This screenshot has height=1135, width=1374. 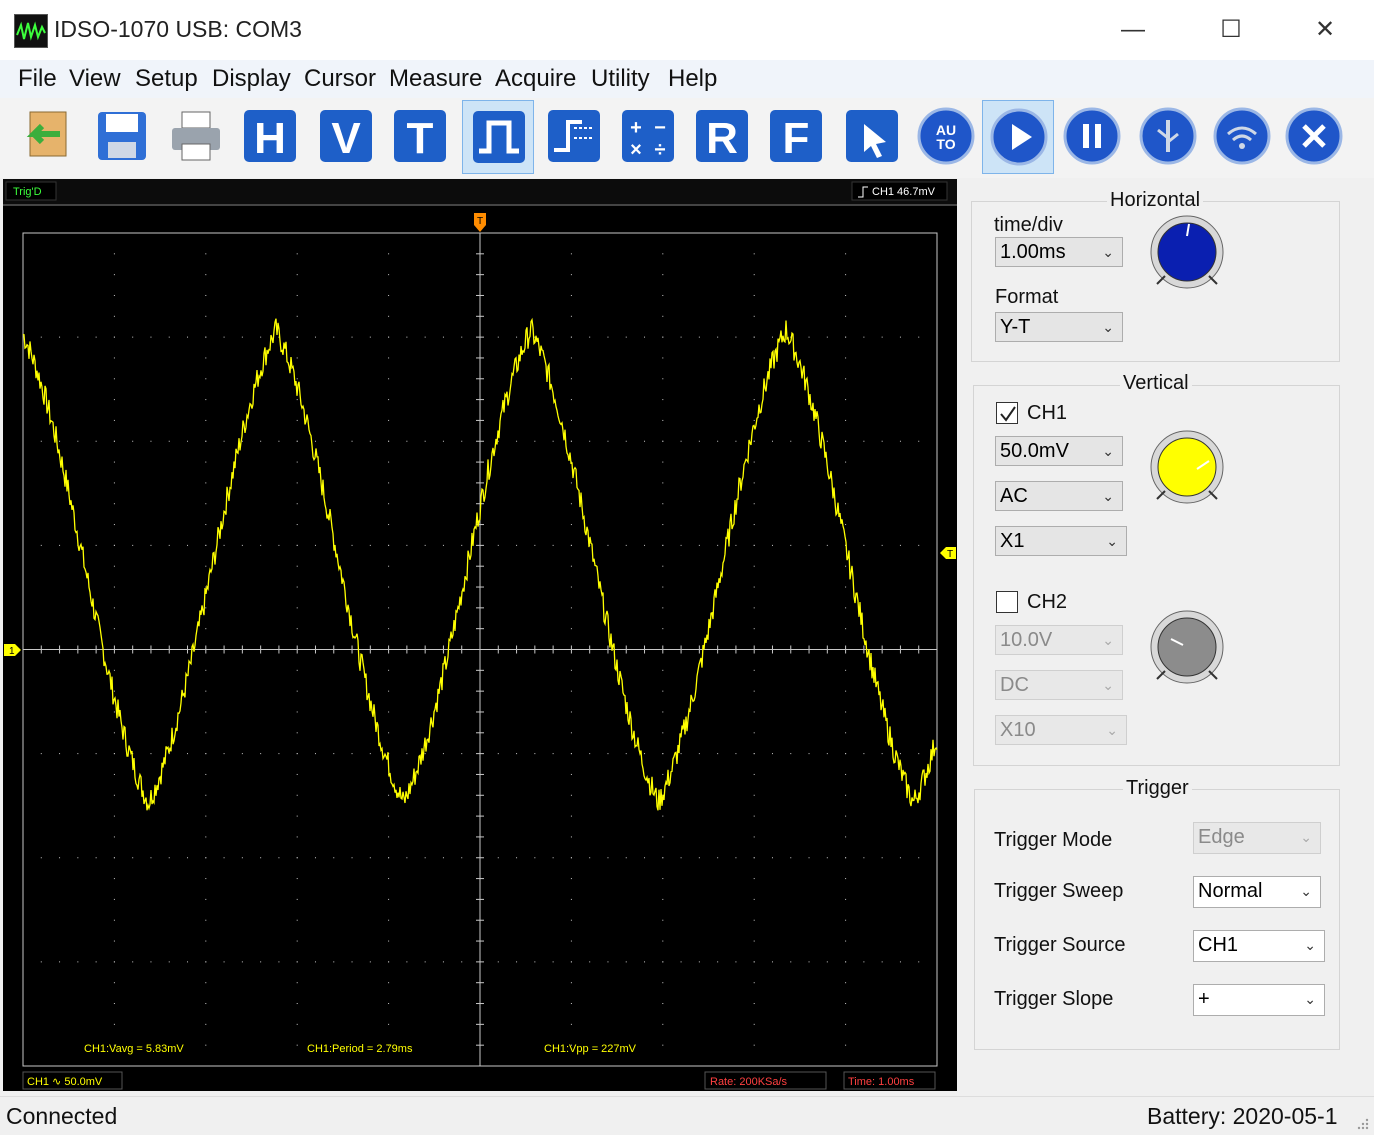 I want to click on reference-icon: R, so click(x=722, y=136).